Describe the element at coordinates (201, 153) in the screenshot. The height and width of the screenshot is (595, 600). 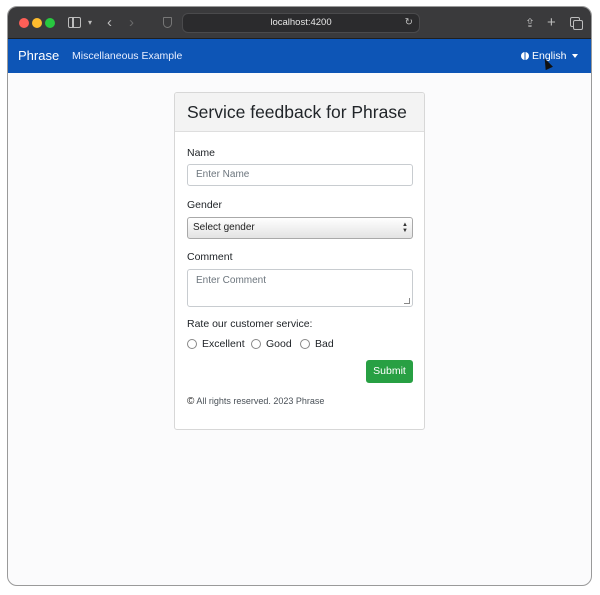
I see `name-label: Name` at that location.